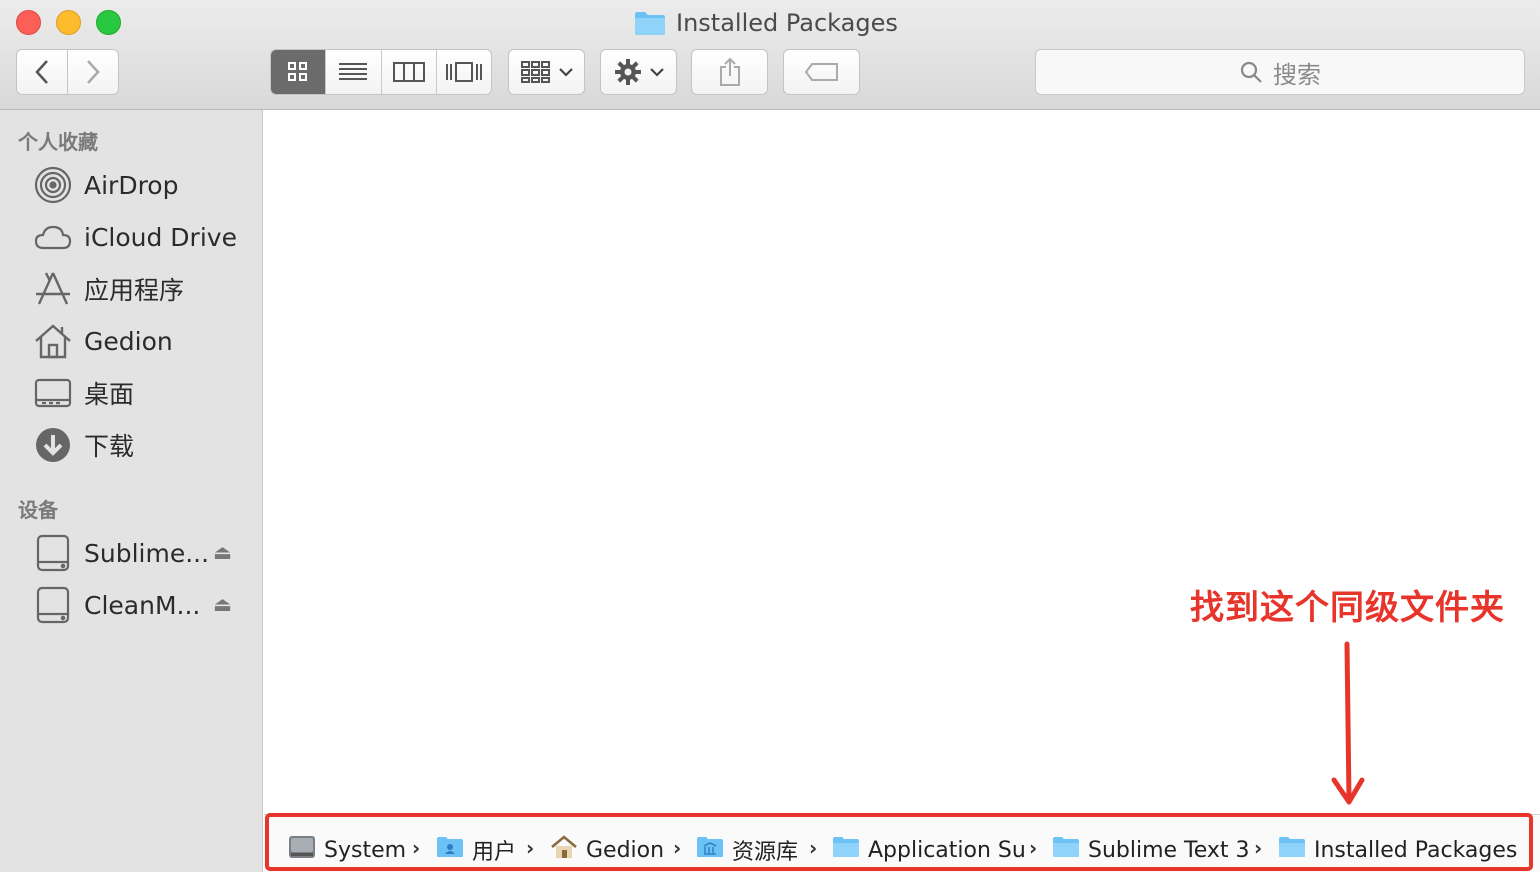  What do you see at coordinates (53, 445) in the screenshot?
I see `download-icon` at bounding box center [53, 445].